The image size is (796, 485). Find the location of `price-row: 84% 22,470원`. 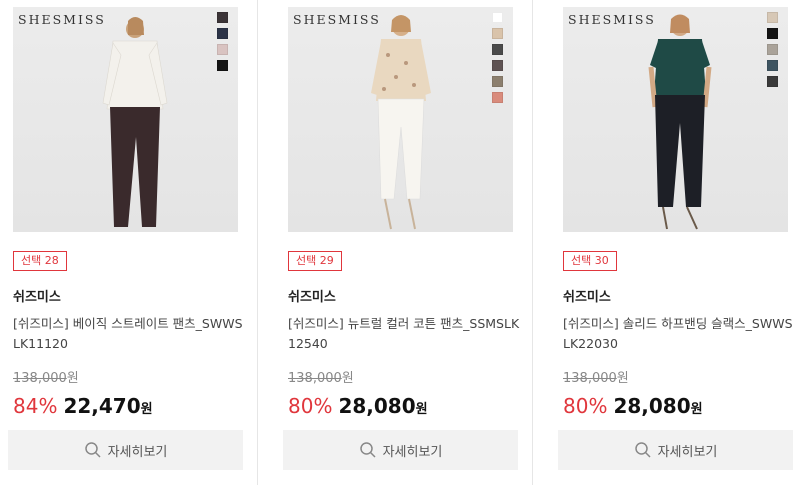

price-row: 84% 22,470원 is located at coordinates (83, 406).